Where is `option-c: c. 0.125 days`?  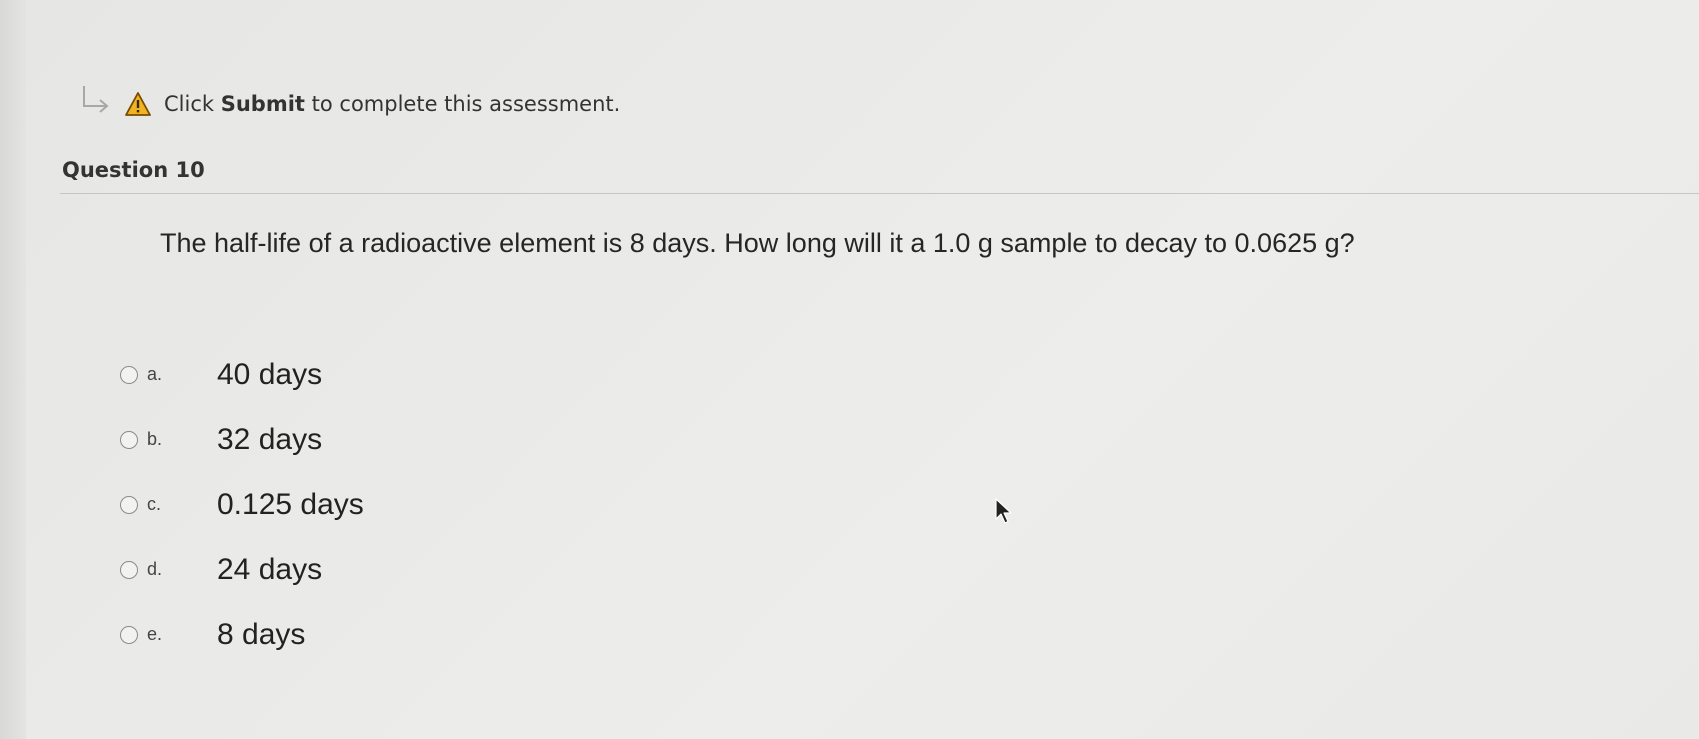 option-c: c. 0.125 days is located at coordinates (242, 504).